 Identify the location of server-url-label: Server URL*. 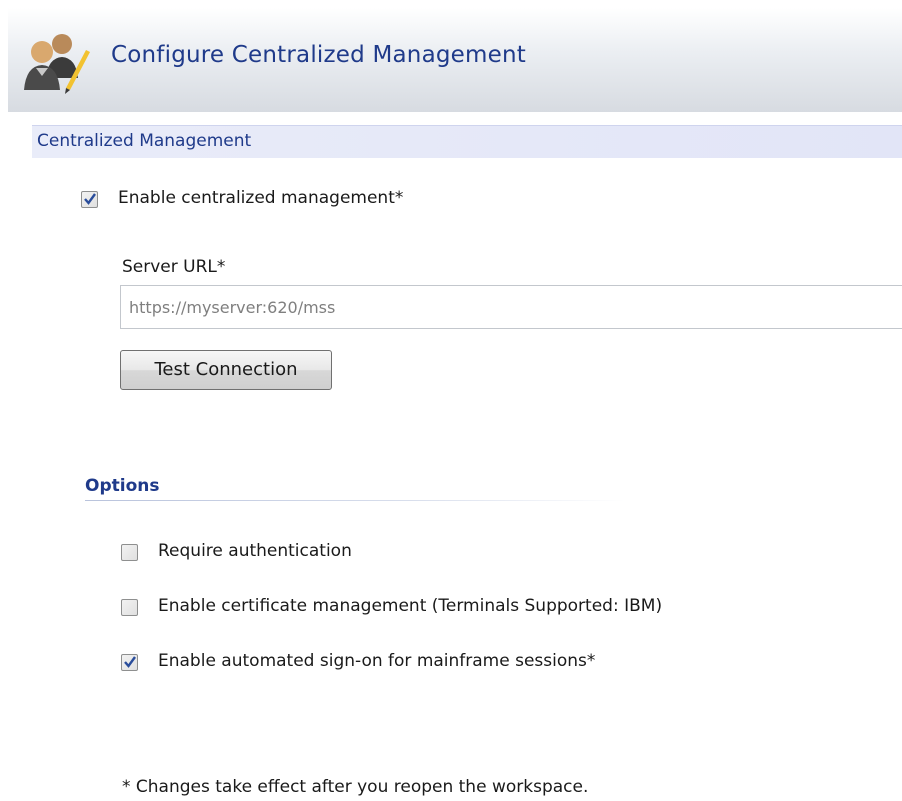
(174, 267).